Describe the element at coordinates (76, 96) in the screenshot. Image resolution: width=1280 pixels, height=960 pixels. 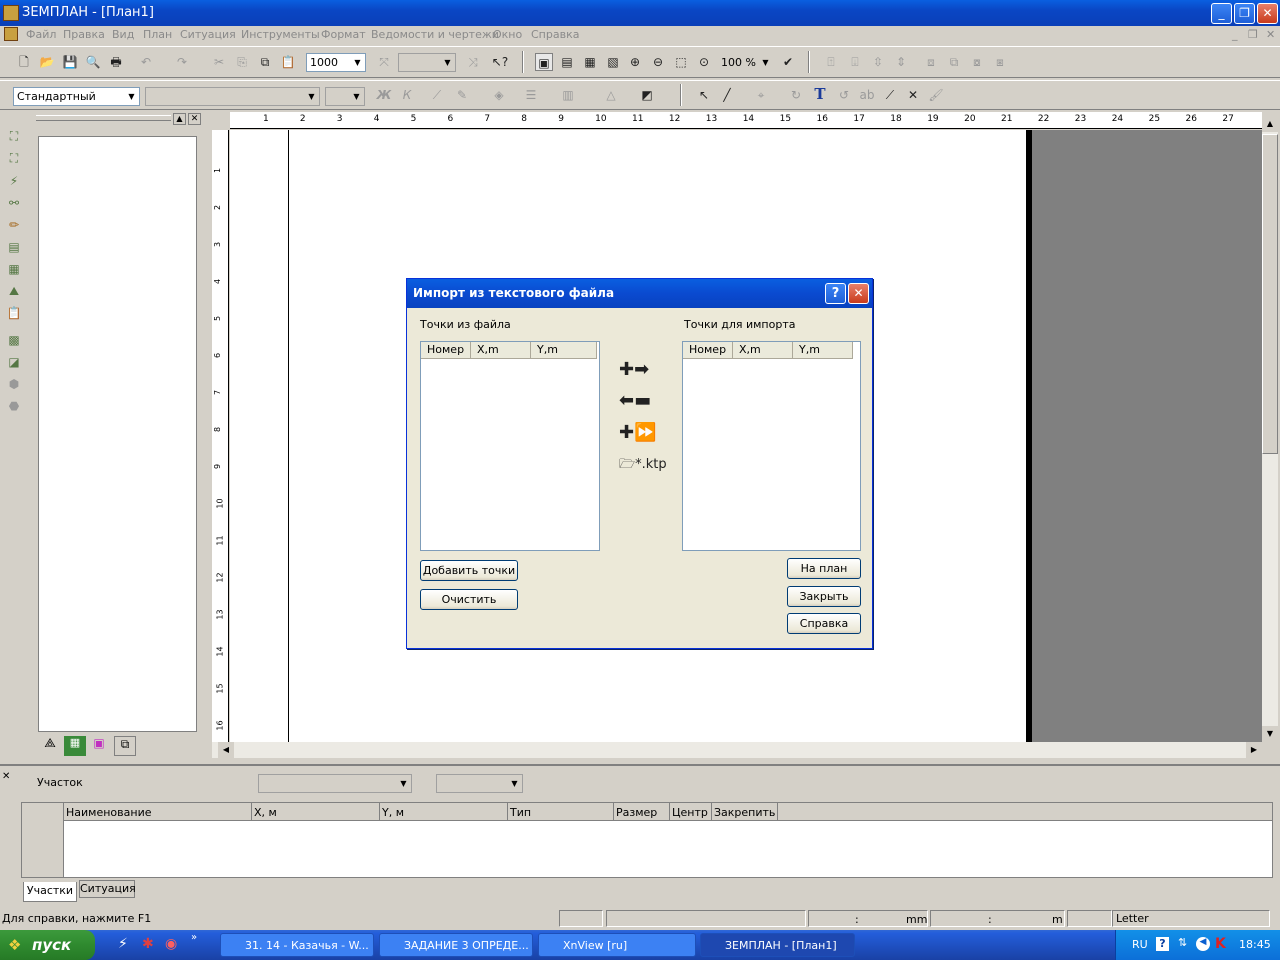
I see `style-select: Стандартный ▼` at that location.